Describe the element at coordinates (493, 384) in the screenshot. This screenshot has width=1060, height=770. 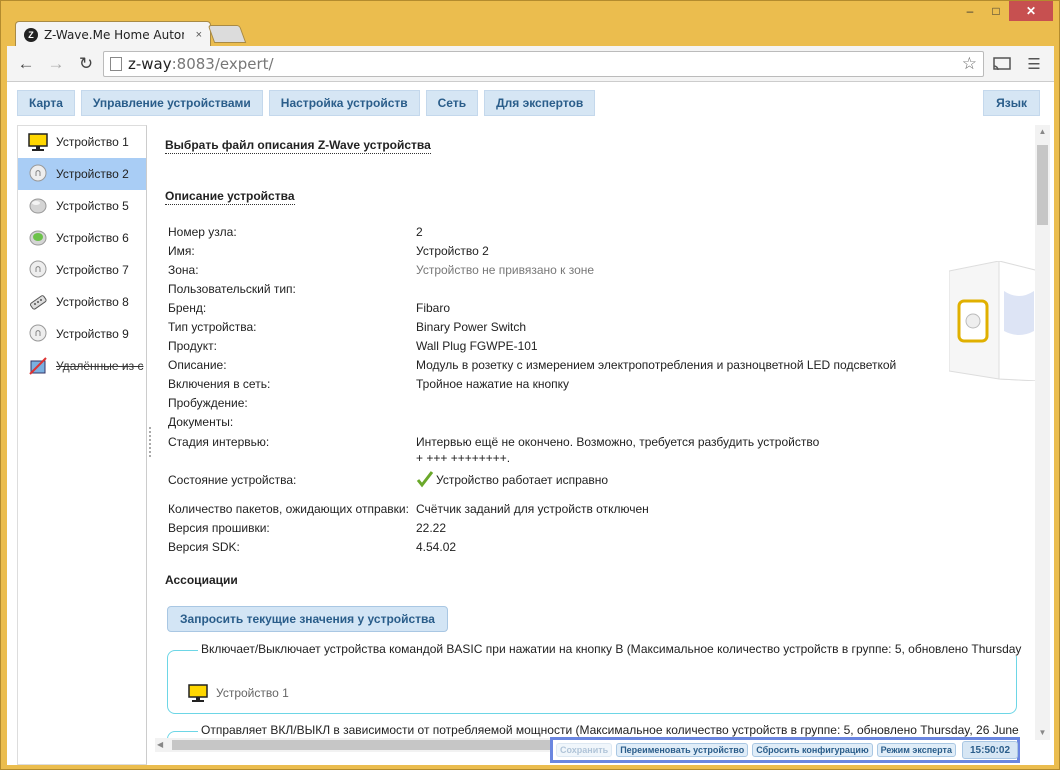
I see `property-value: Тройное нажатие на кнопку` at that location.